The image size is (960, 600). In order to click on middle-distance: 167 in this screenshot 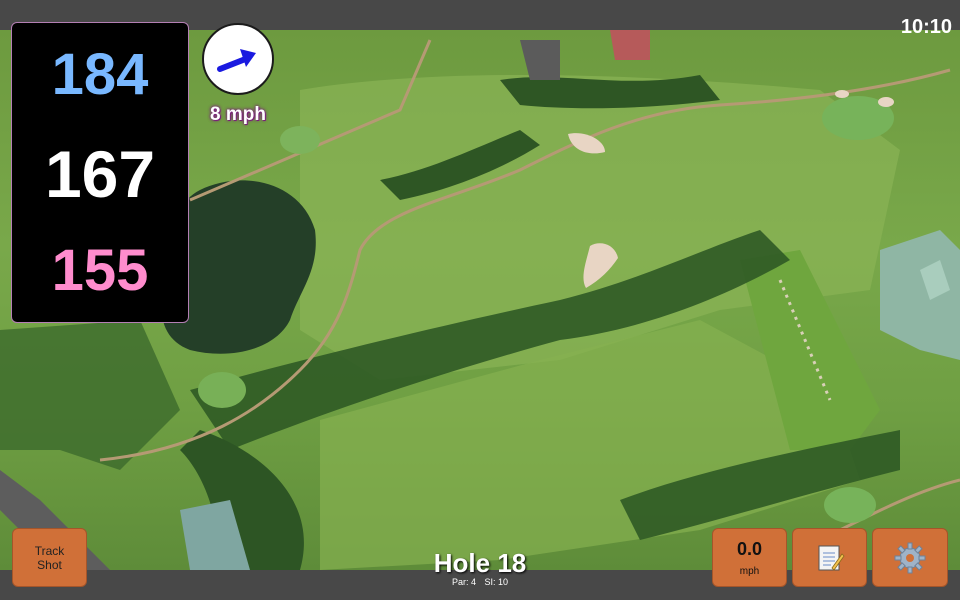, I will do `click(100, 174)`.